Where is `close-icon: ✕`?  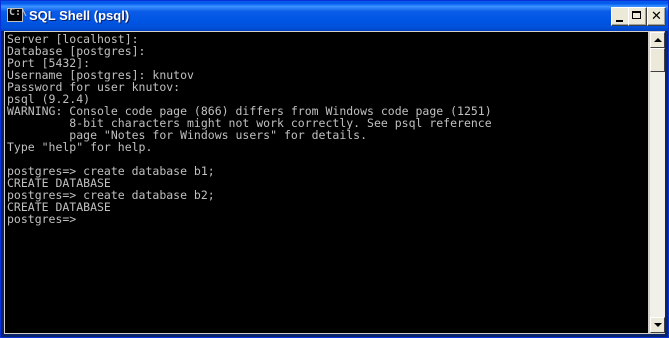 close-icon: ✕ is located at coordinates (656, 16).